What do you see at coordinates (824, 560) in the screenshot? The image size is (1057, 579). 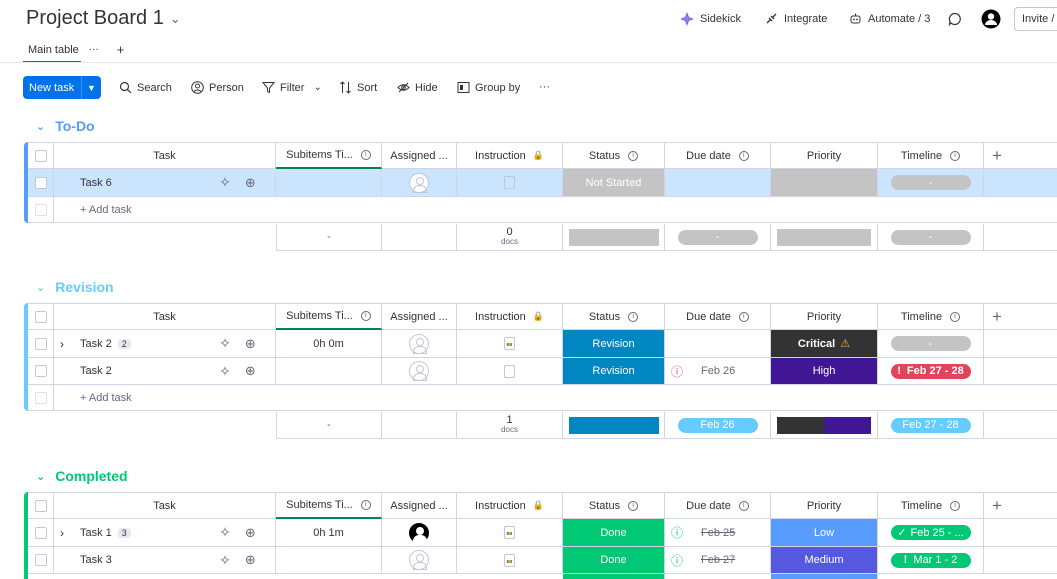 I see `priority-cell: Medium` at bounding box center [824, 560].